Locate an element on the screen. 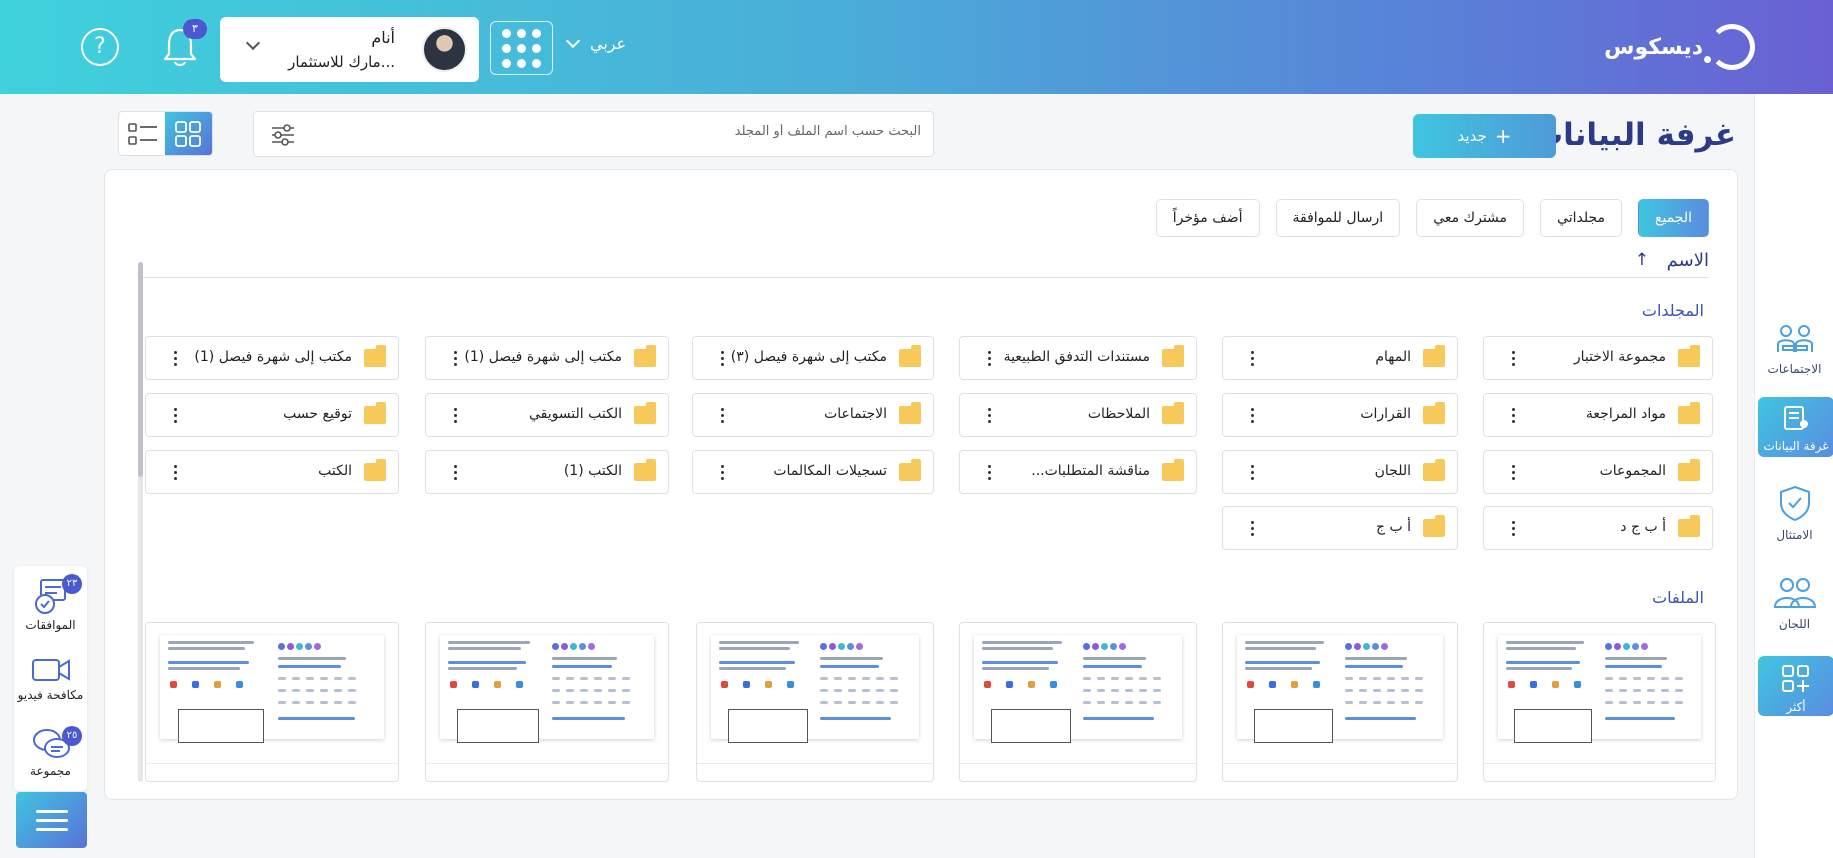 The height and width of the screenshot is (858, 1833). apps-grid-button is located at coordinates (521, 48).